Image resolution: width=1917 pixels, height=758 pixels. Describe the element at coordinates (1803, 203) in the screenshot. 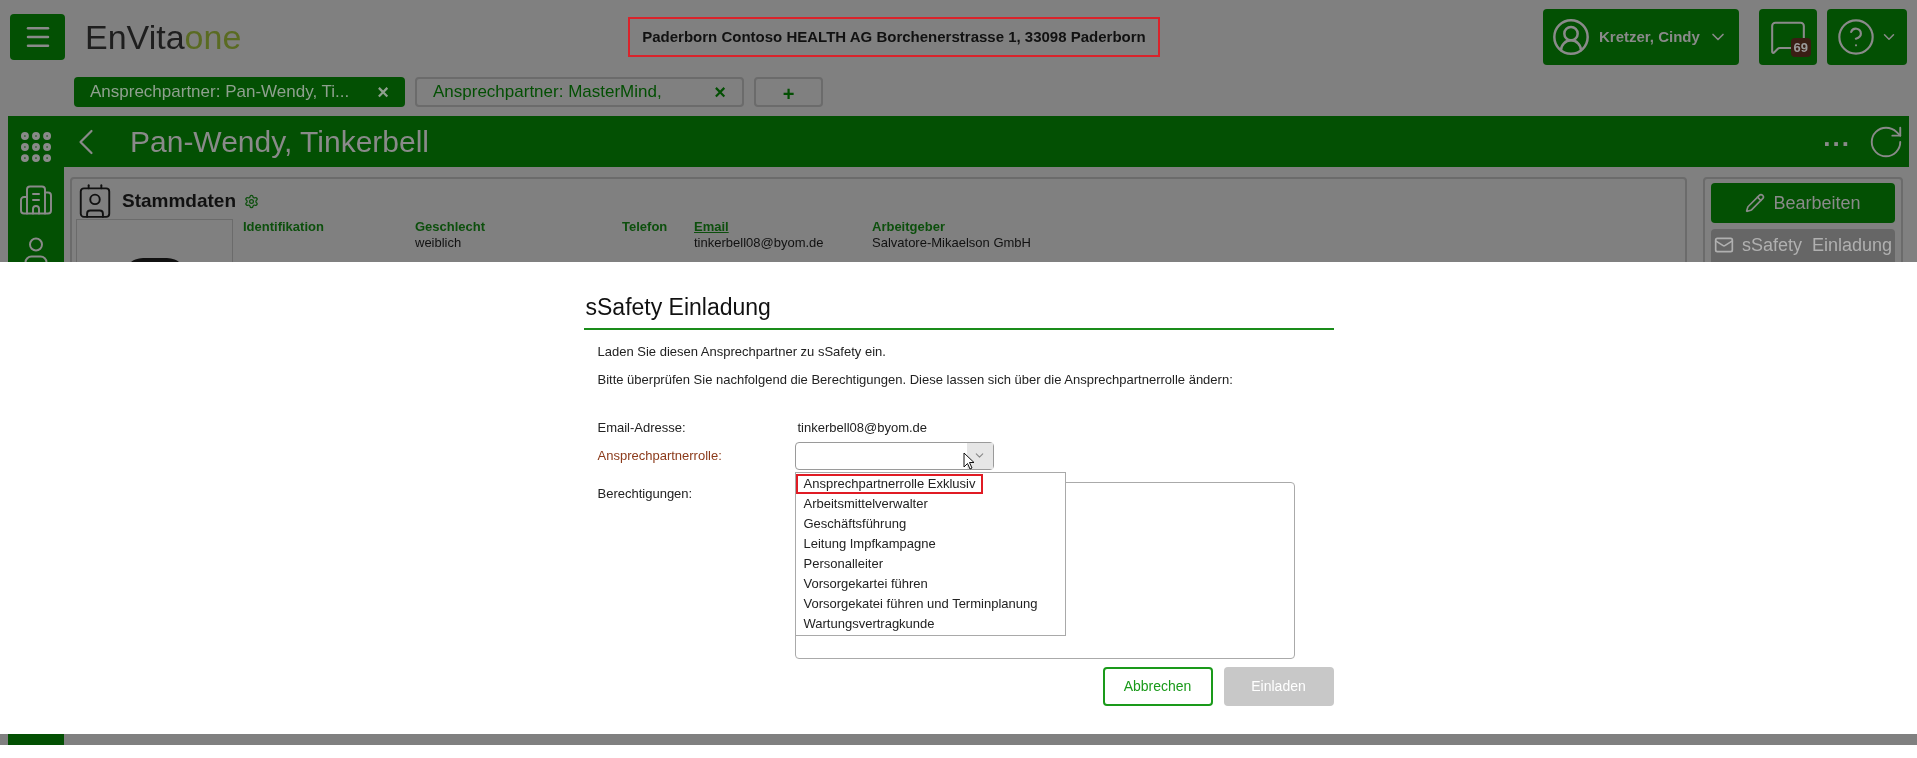

I see `action-button: Bearbeiten` at that location.